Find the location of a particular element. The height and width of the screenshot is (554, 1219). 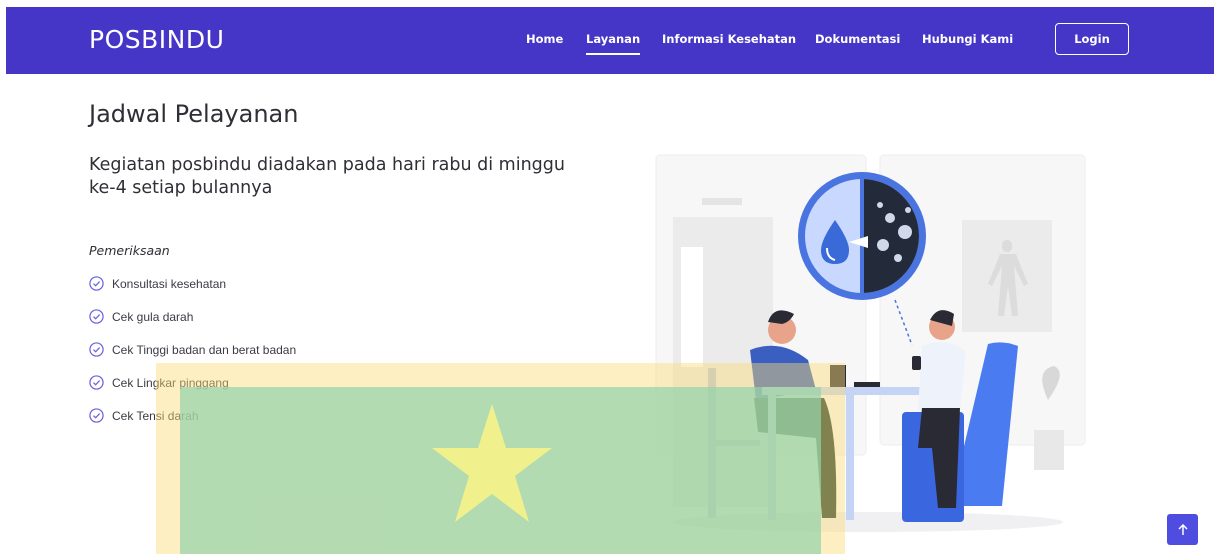

page-title: Jadwal Pelayanan is located at coordinates (194, 114).